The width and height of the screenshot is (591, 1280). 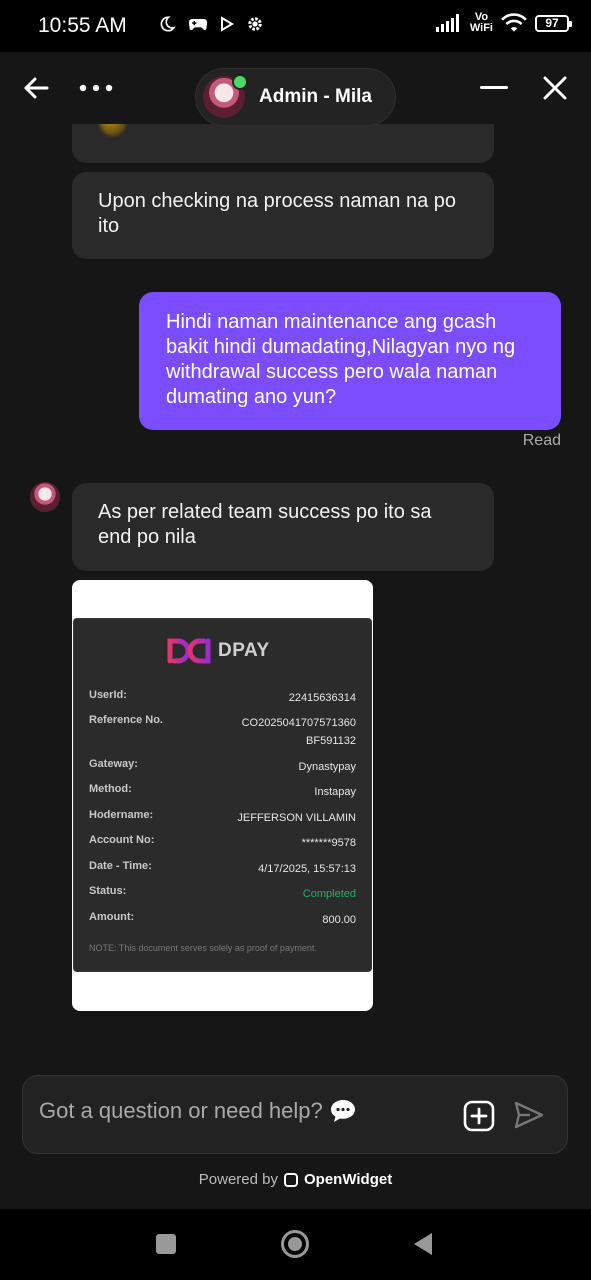 I want to click on agent-message: Upon checking na process naman na po ito, so click(x=283, y=215).